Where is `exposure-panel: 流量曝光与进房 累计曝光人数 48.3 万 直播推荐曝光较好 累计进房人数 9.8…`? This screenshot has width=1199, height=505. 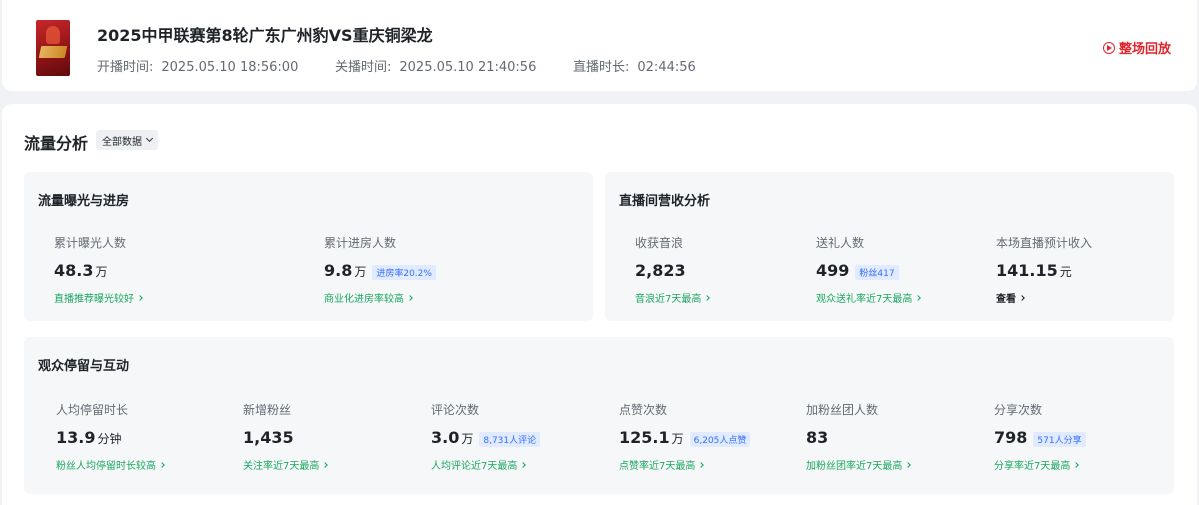
exposure-panel: 流量曝光与进房 累计曝光人数 48.3 万 直播推荐曝光较好 累计进房人数 9.8… is located at coordinates (308, 246).